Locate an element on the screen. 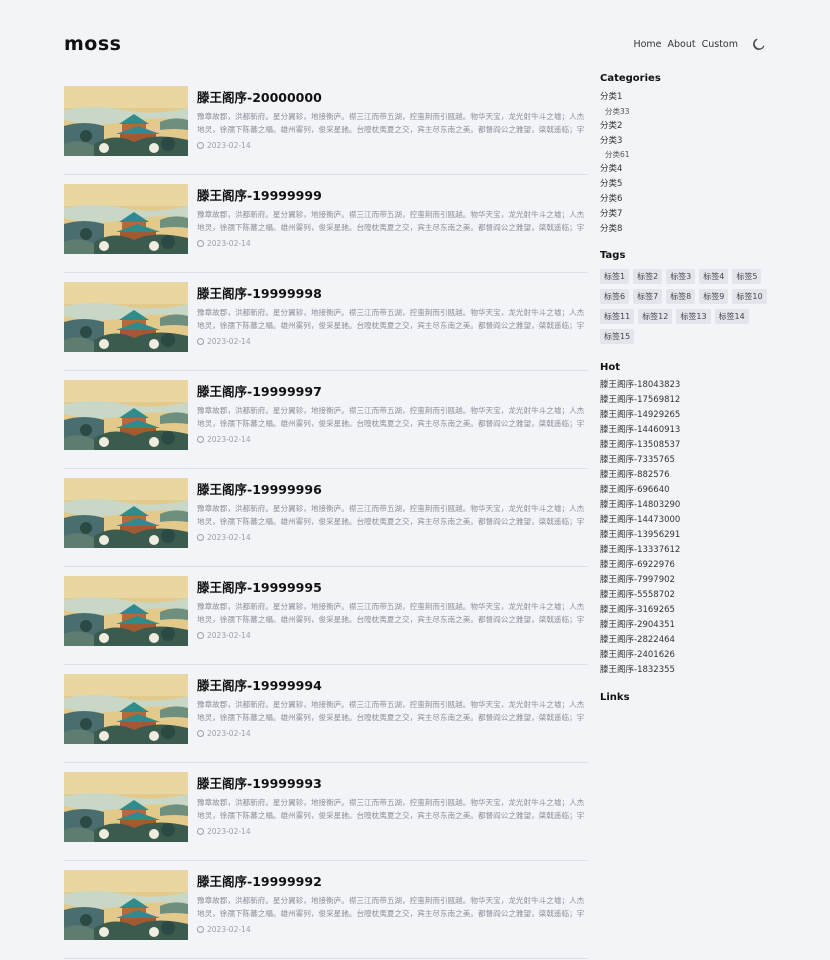 The height and width of the screenshot is (960, 830). category-item: 分类7 is located at coordinates (685, 214).